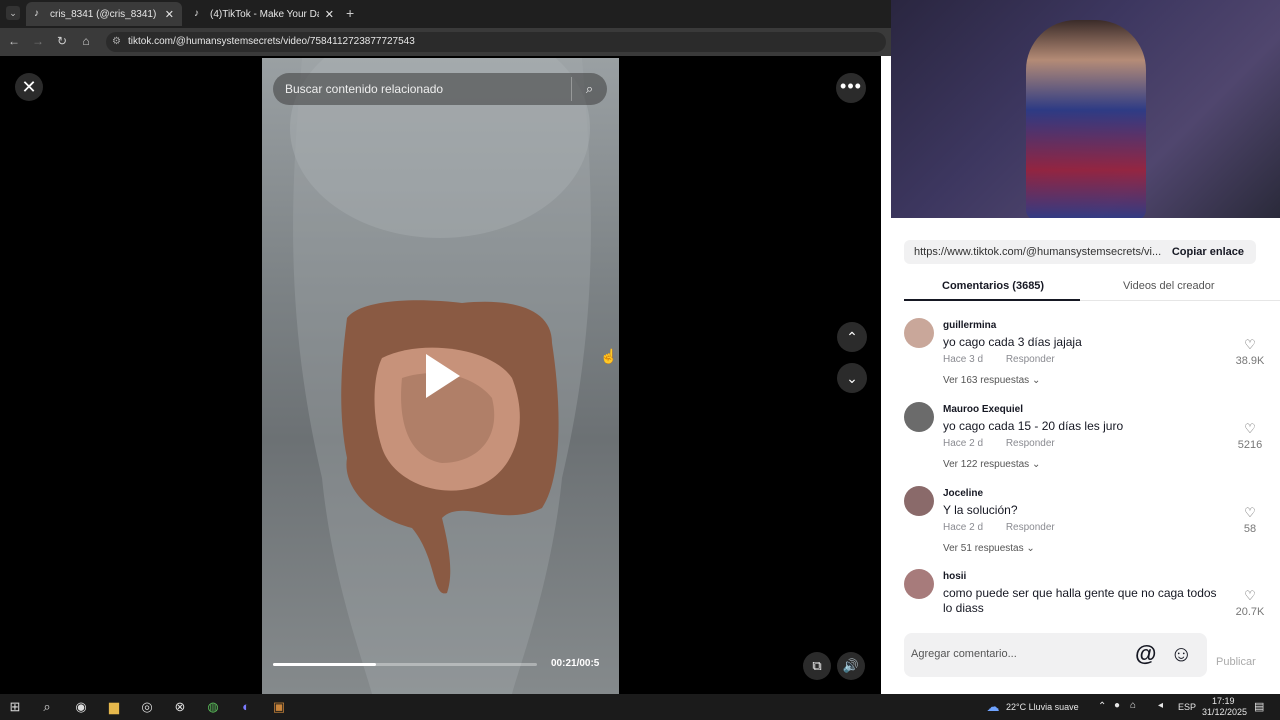 The width and height of the screenshot is (1280, 720). What do you see at coordinates (443, 376) in the screenshot?
I see `play-icon` at bounding box center [443, 376].